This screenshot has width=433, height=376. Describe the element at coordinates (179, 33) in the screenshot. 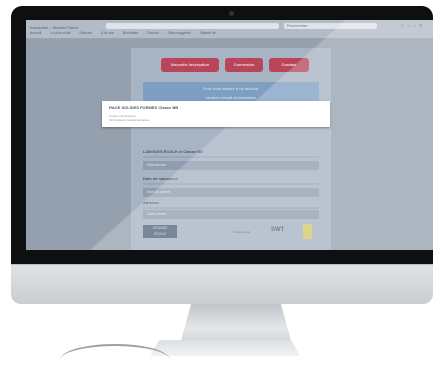

I see `bookmark-item: Sites suggérés` at that location.